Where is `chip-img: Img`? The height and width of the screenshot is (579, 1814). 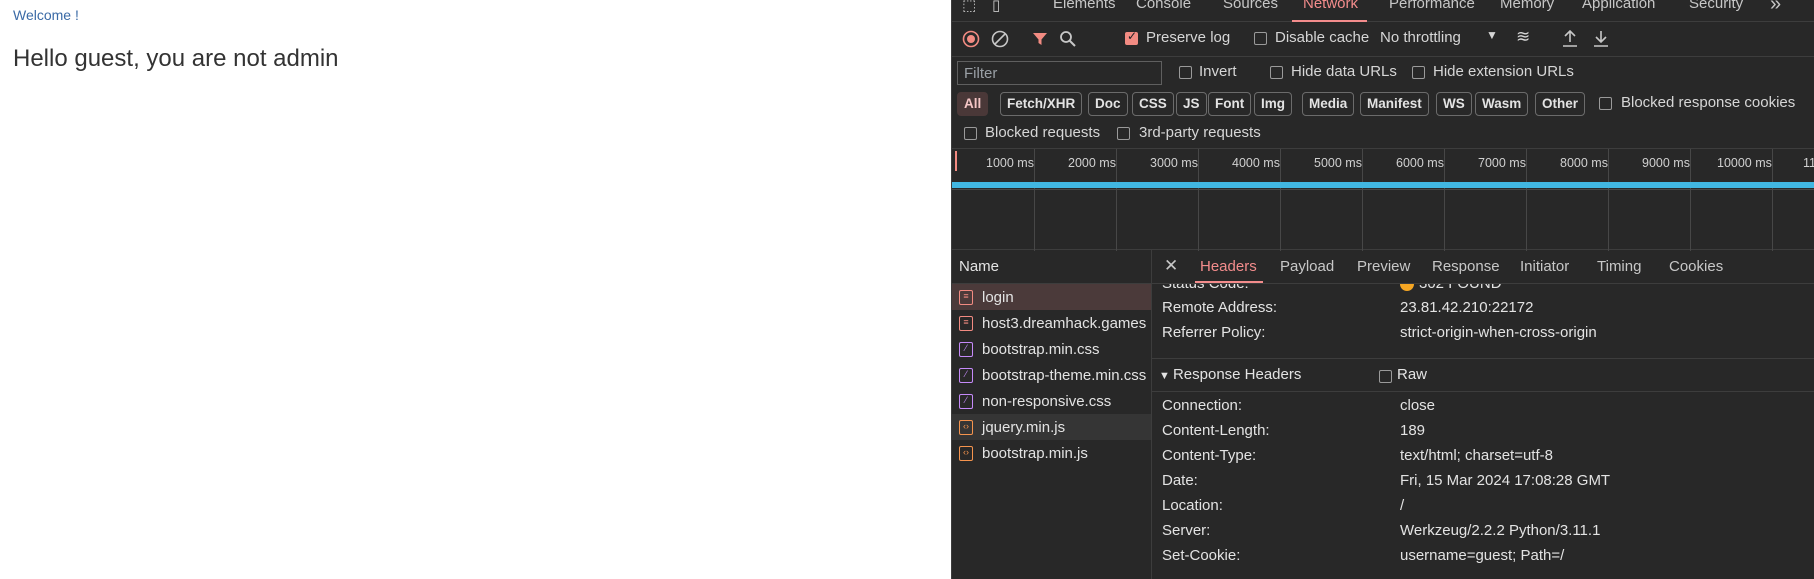
chip-img: Img is located at coordinates (1273, 104).